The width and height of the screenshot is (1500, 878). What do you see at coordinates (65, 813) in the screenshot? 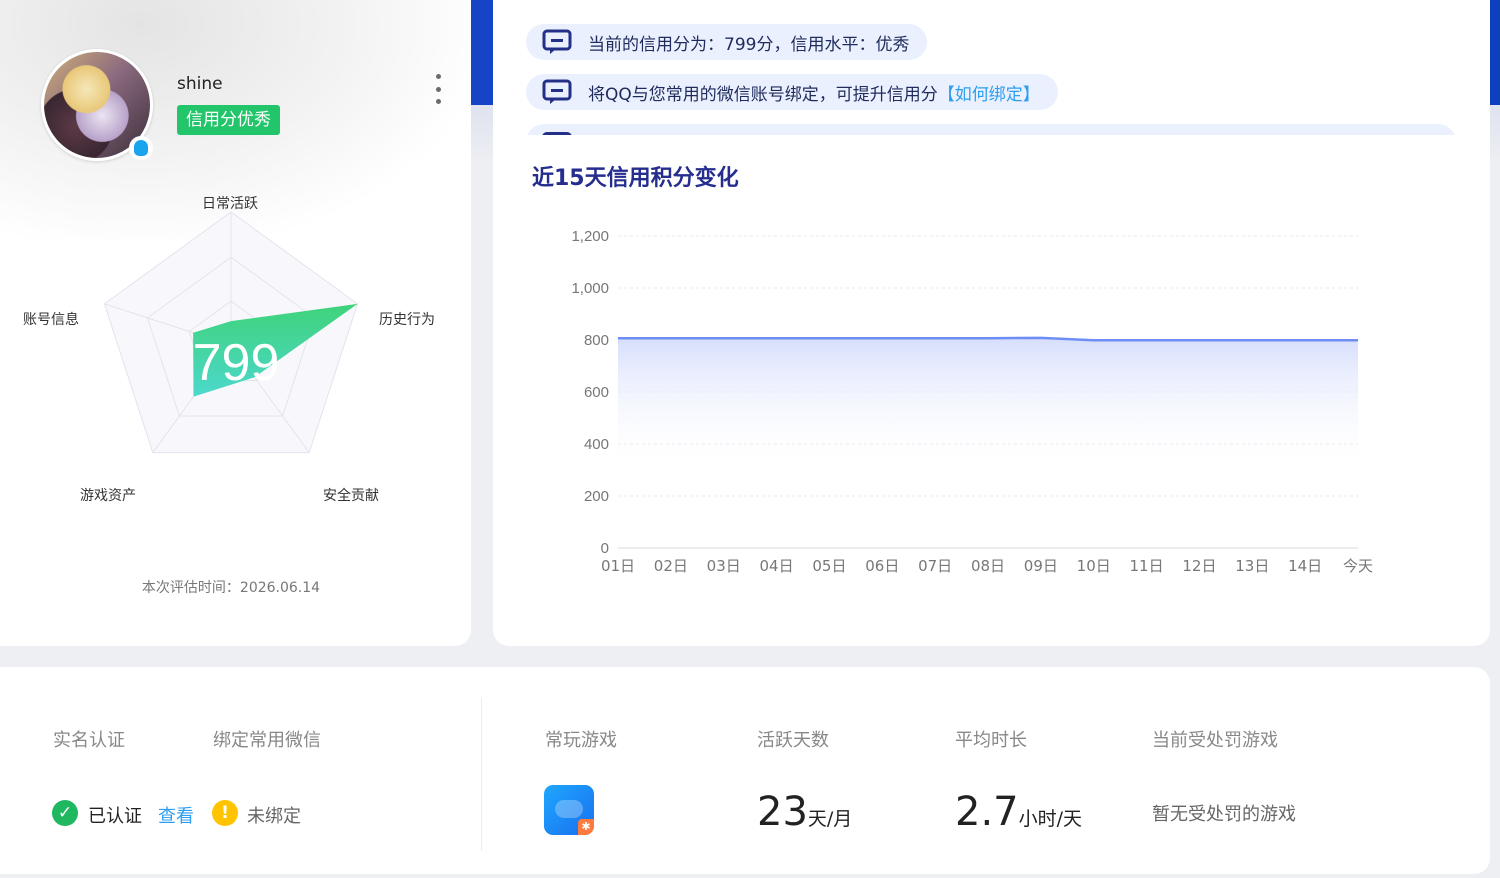
I see `check-icon: ✓` at bounding box center [65, 813].